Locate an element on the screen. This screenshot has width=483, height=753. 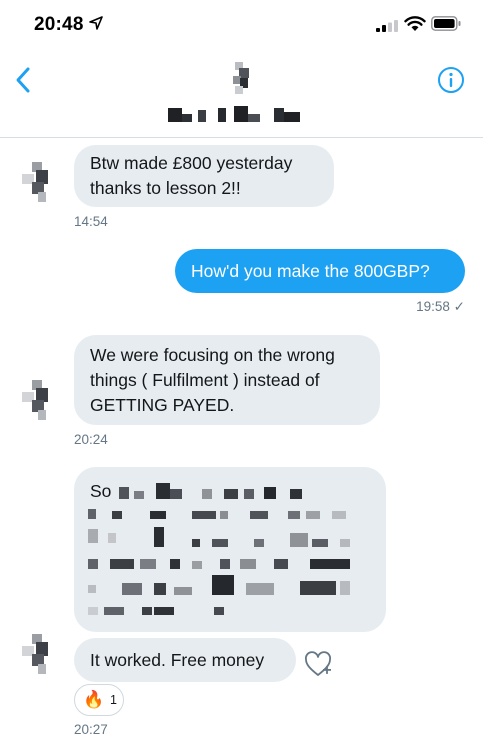
message-bubble-incoming-redacted: So is located at coordinates (230, 549).